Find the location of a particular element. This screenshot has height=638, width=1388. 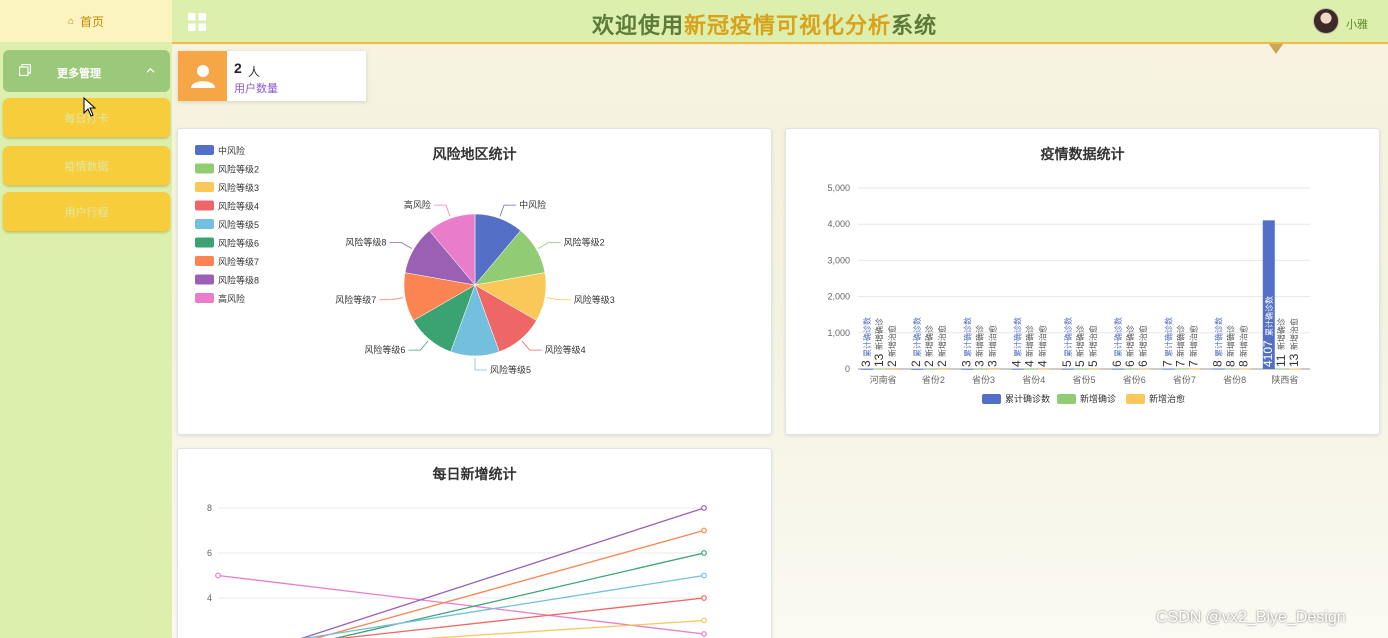

sidebar-item-epidemic-data: 疫情数据 is located at coordinates (86, 165).